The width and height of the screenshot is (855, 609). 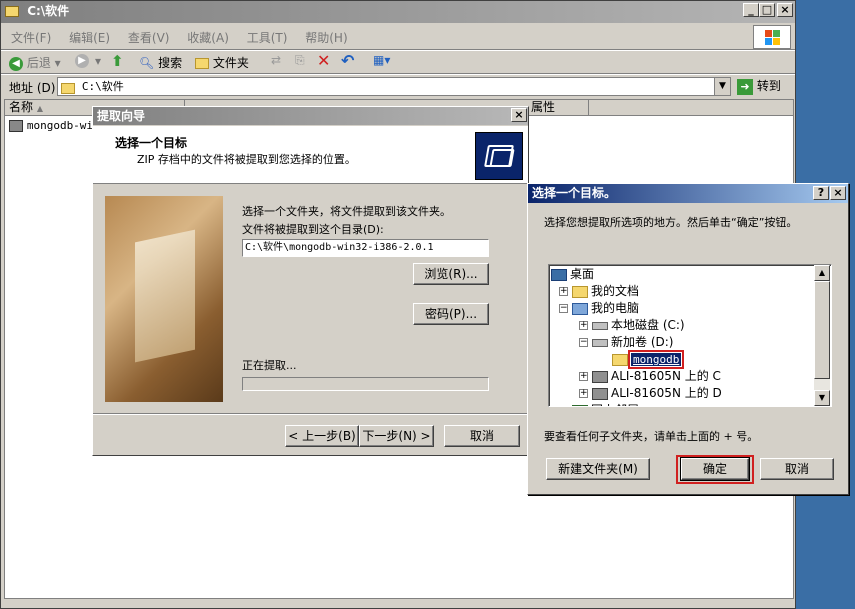 I want to click on tree-item-label: 新加卷 (D:), so click(x=642, y=342).